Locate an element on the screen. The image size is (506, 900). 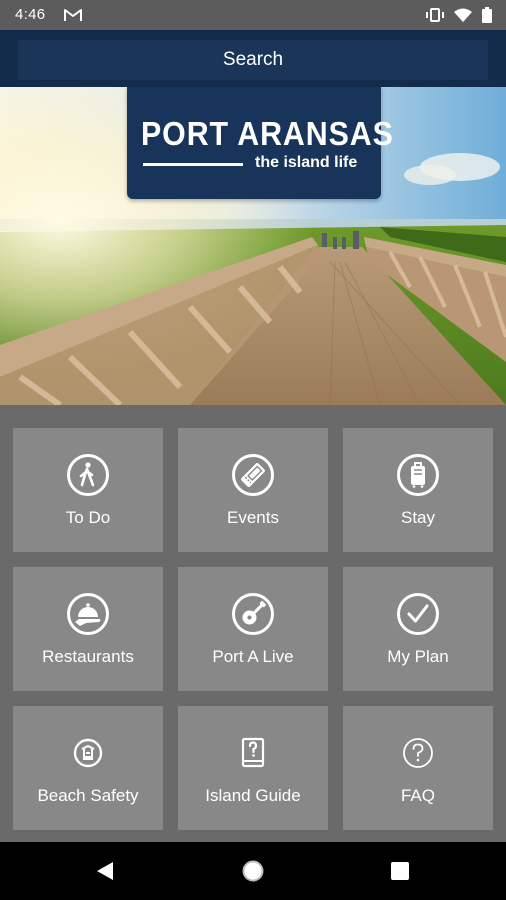
tile-label-my-plan: My Plan is located at coordinates (418, 656).